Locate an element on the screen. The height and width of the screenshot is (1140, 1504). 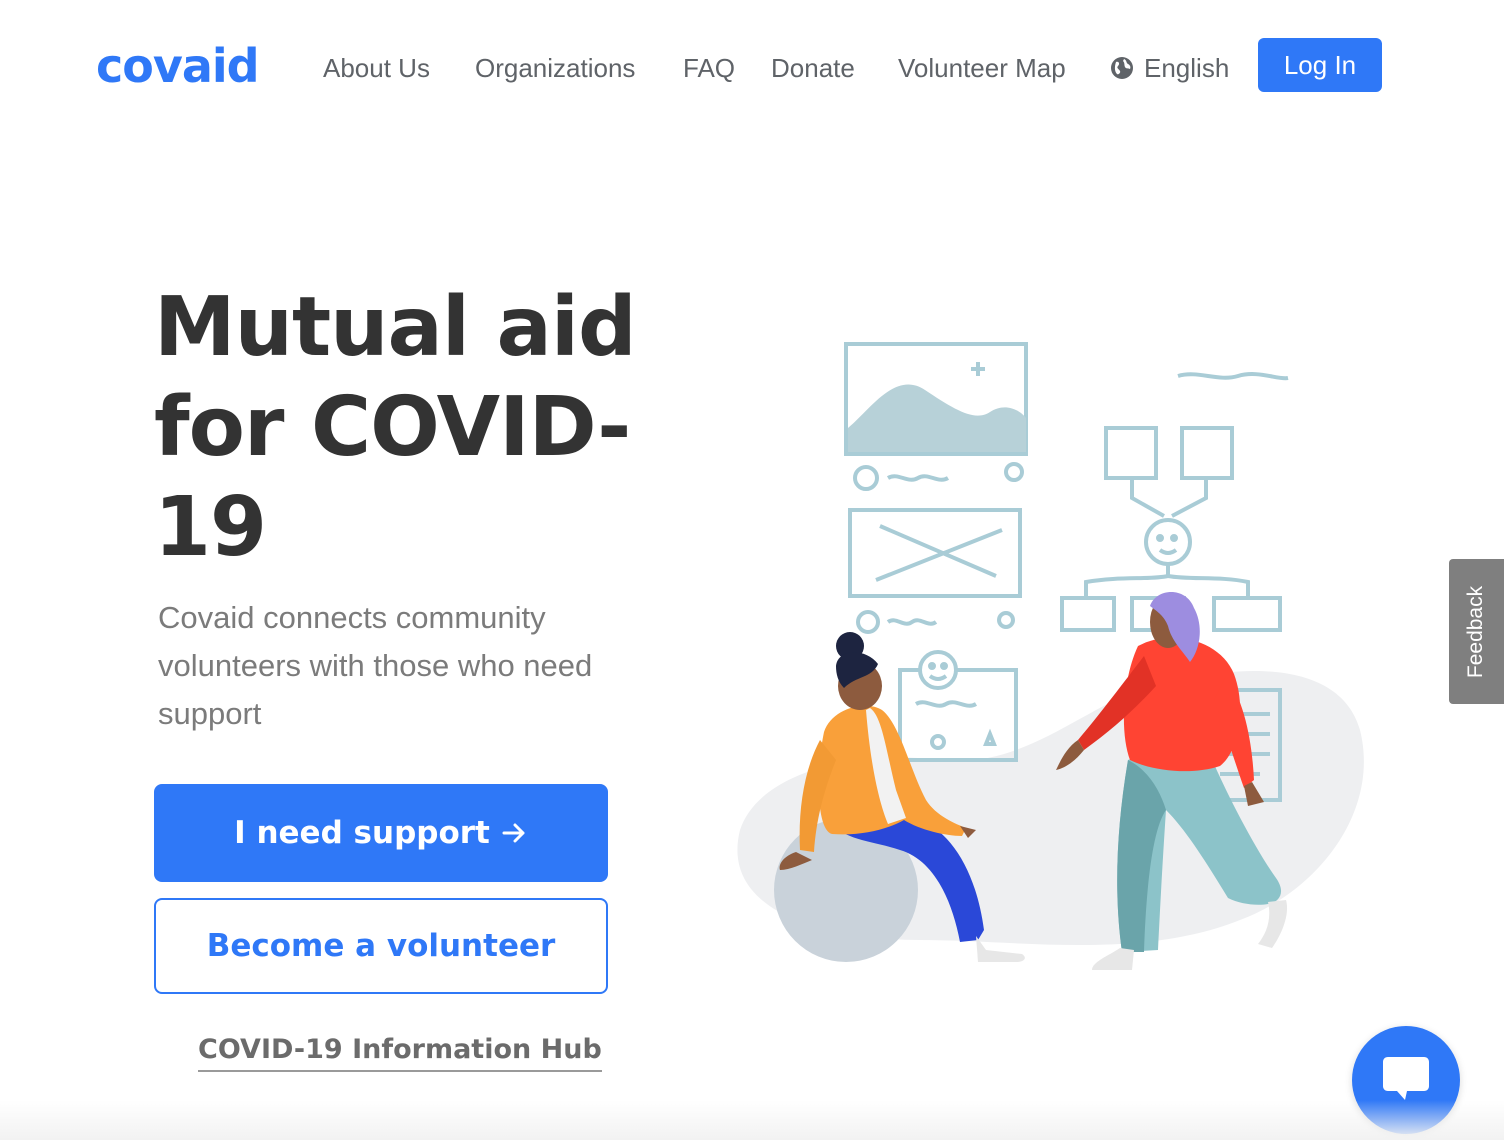
wireframe-flowchart is located at coordinates (1174, 502).